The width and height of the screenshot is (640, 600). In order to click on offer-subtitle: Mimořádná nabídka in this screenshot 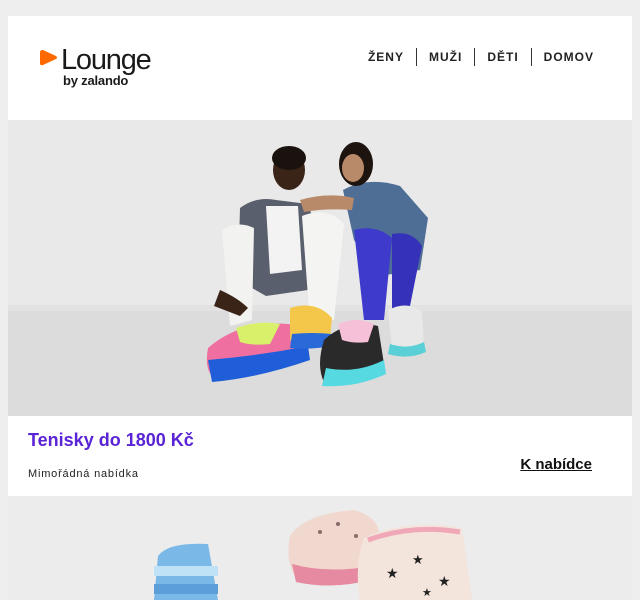, I will do `click(83, 474)`.